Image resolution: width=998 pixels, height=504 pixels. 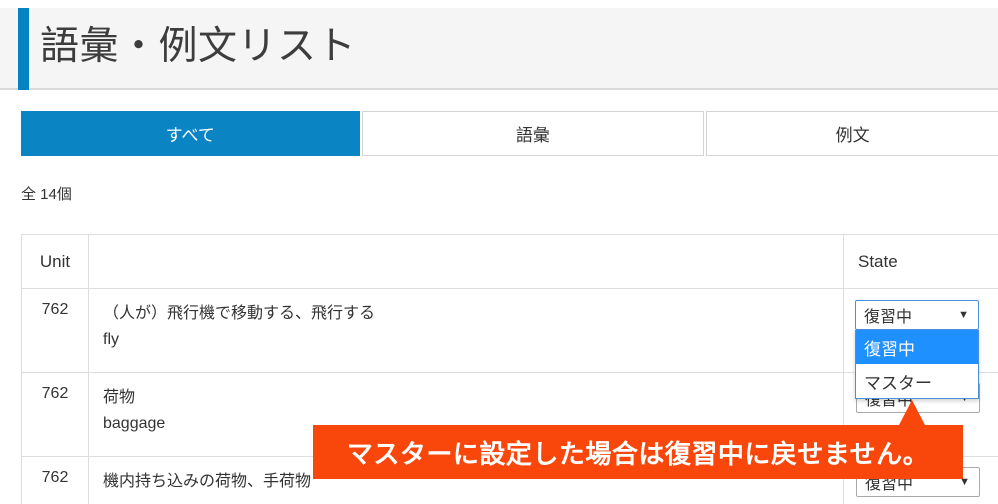 I want to click on tab-examples-label: 例文, so click(x=852, y=135).